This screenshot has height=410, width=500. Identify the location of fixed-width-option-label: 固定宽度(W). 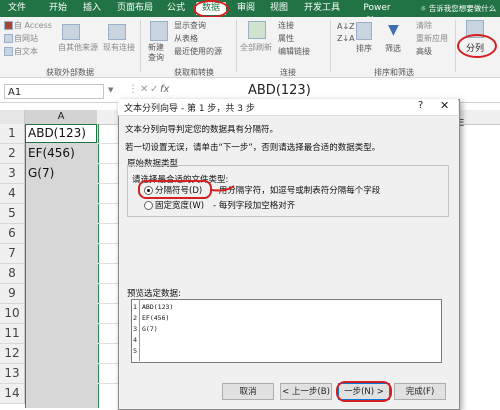
(179, 205).